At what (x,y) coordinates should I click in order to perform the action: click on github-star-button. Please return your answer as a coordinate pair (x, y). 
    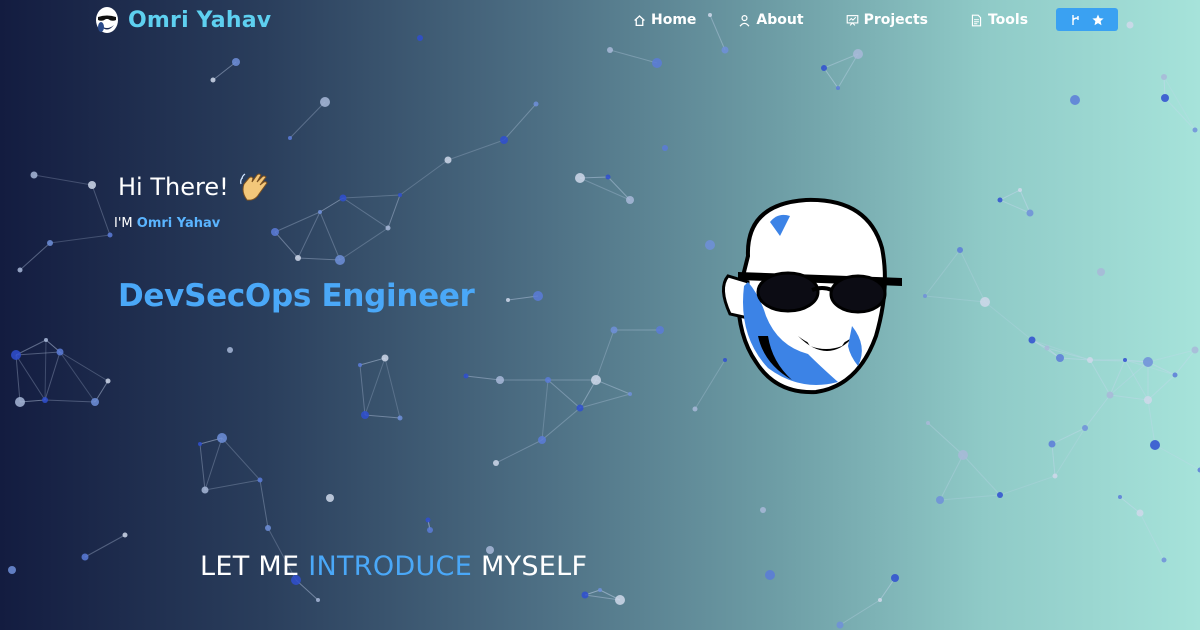
    Looking at the image, I should click on (1087, 19).